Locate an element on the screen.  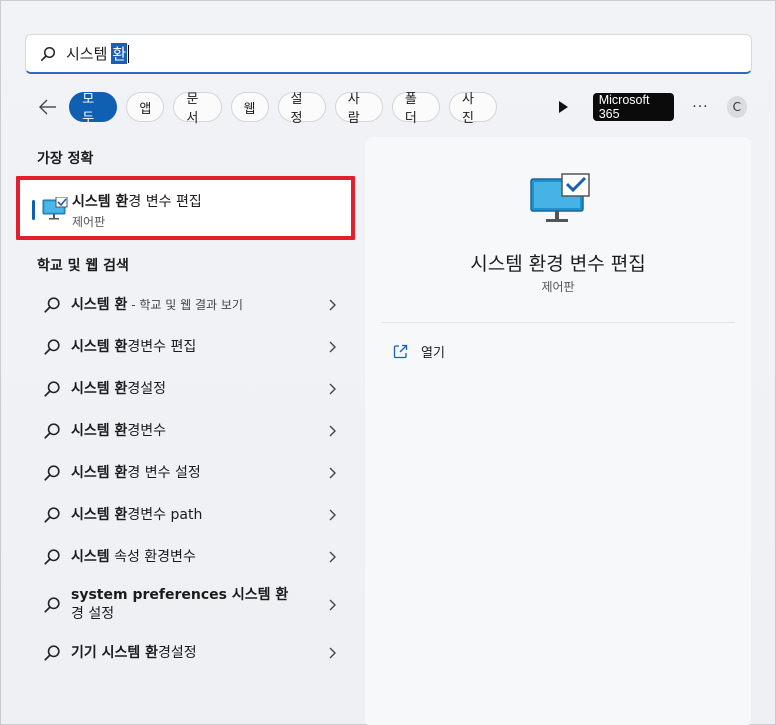
filter-chip-folders: 폴더 is located at coordinates (416, 109).